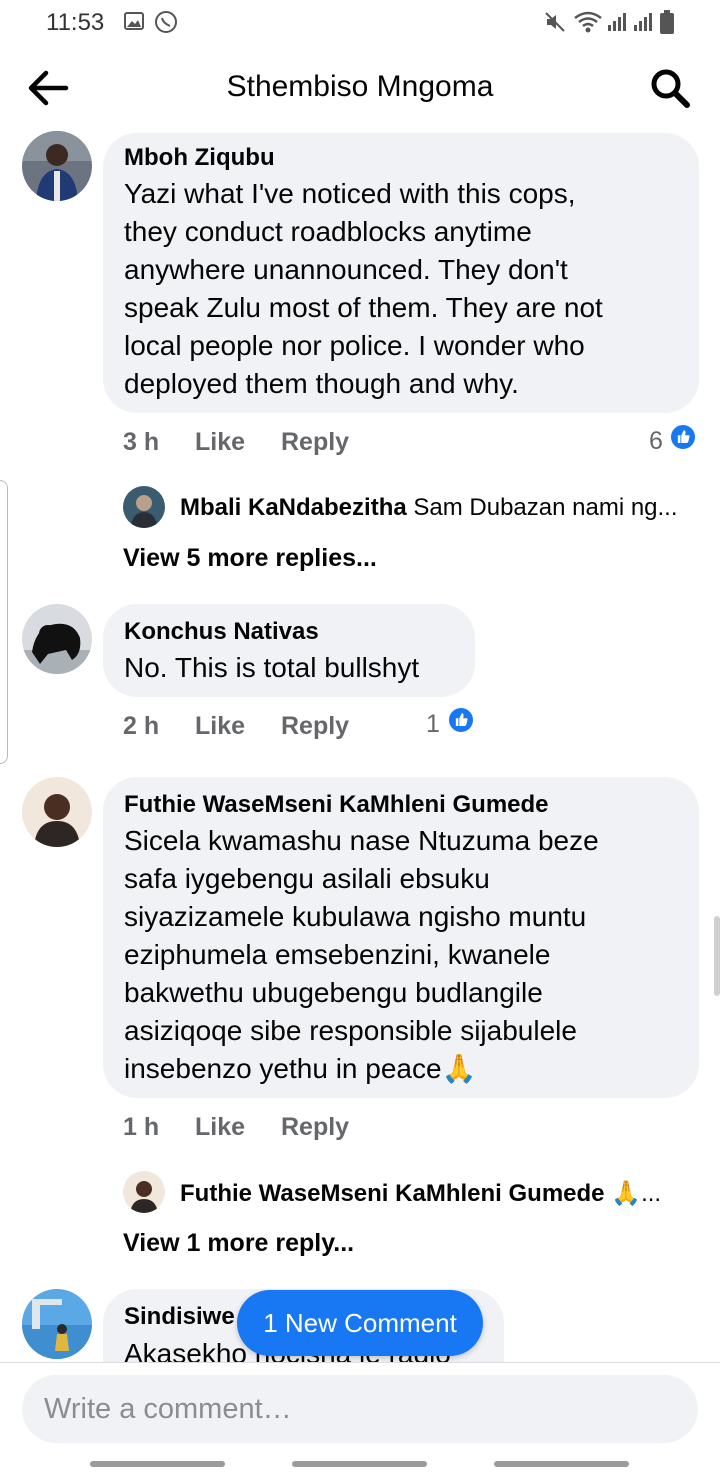 The image size is (720, 1480). I want to click on reaction-count: 6, so click(656, 441).